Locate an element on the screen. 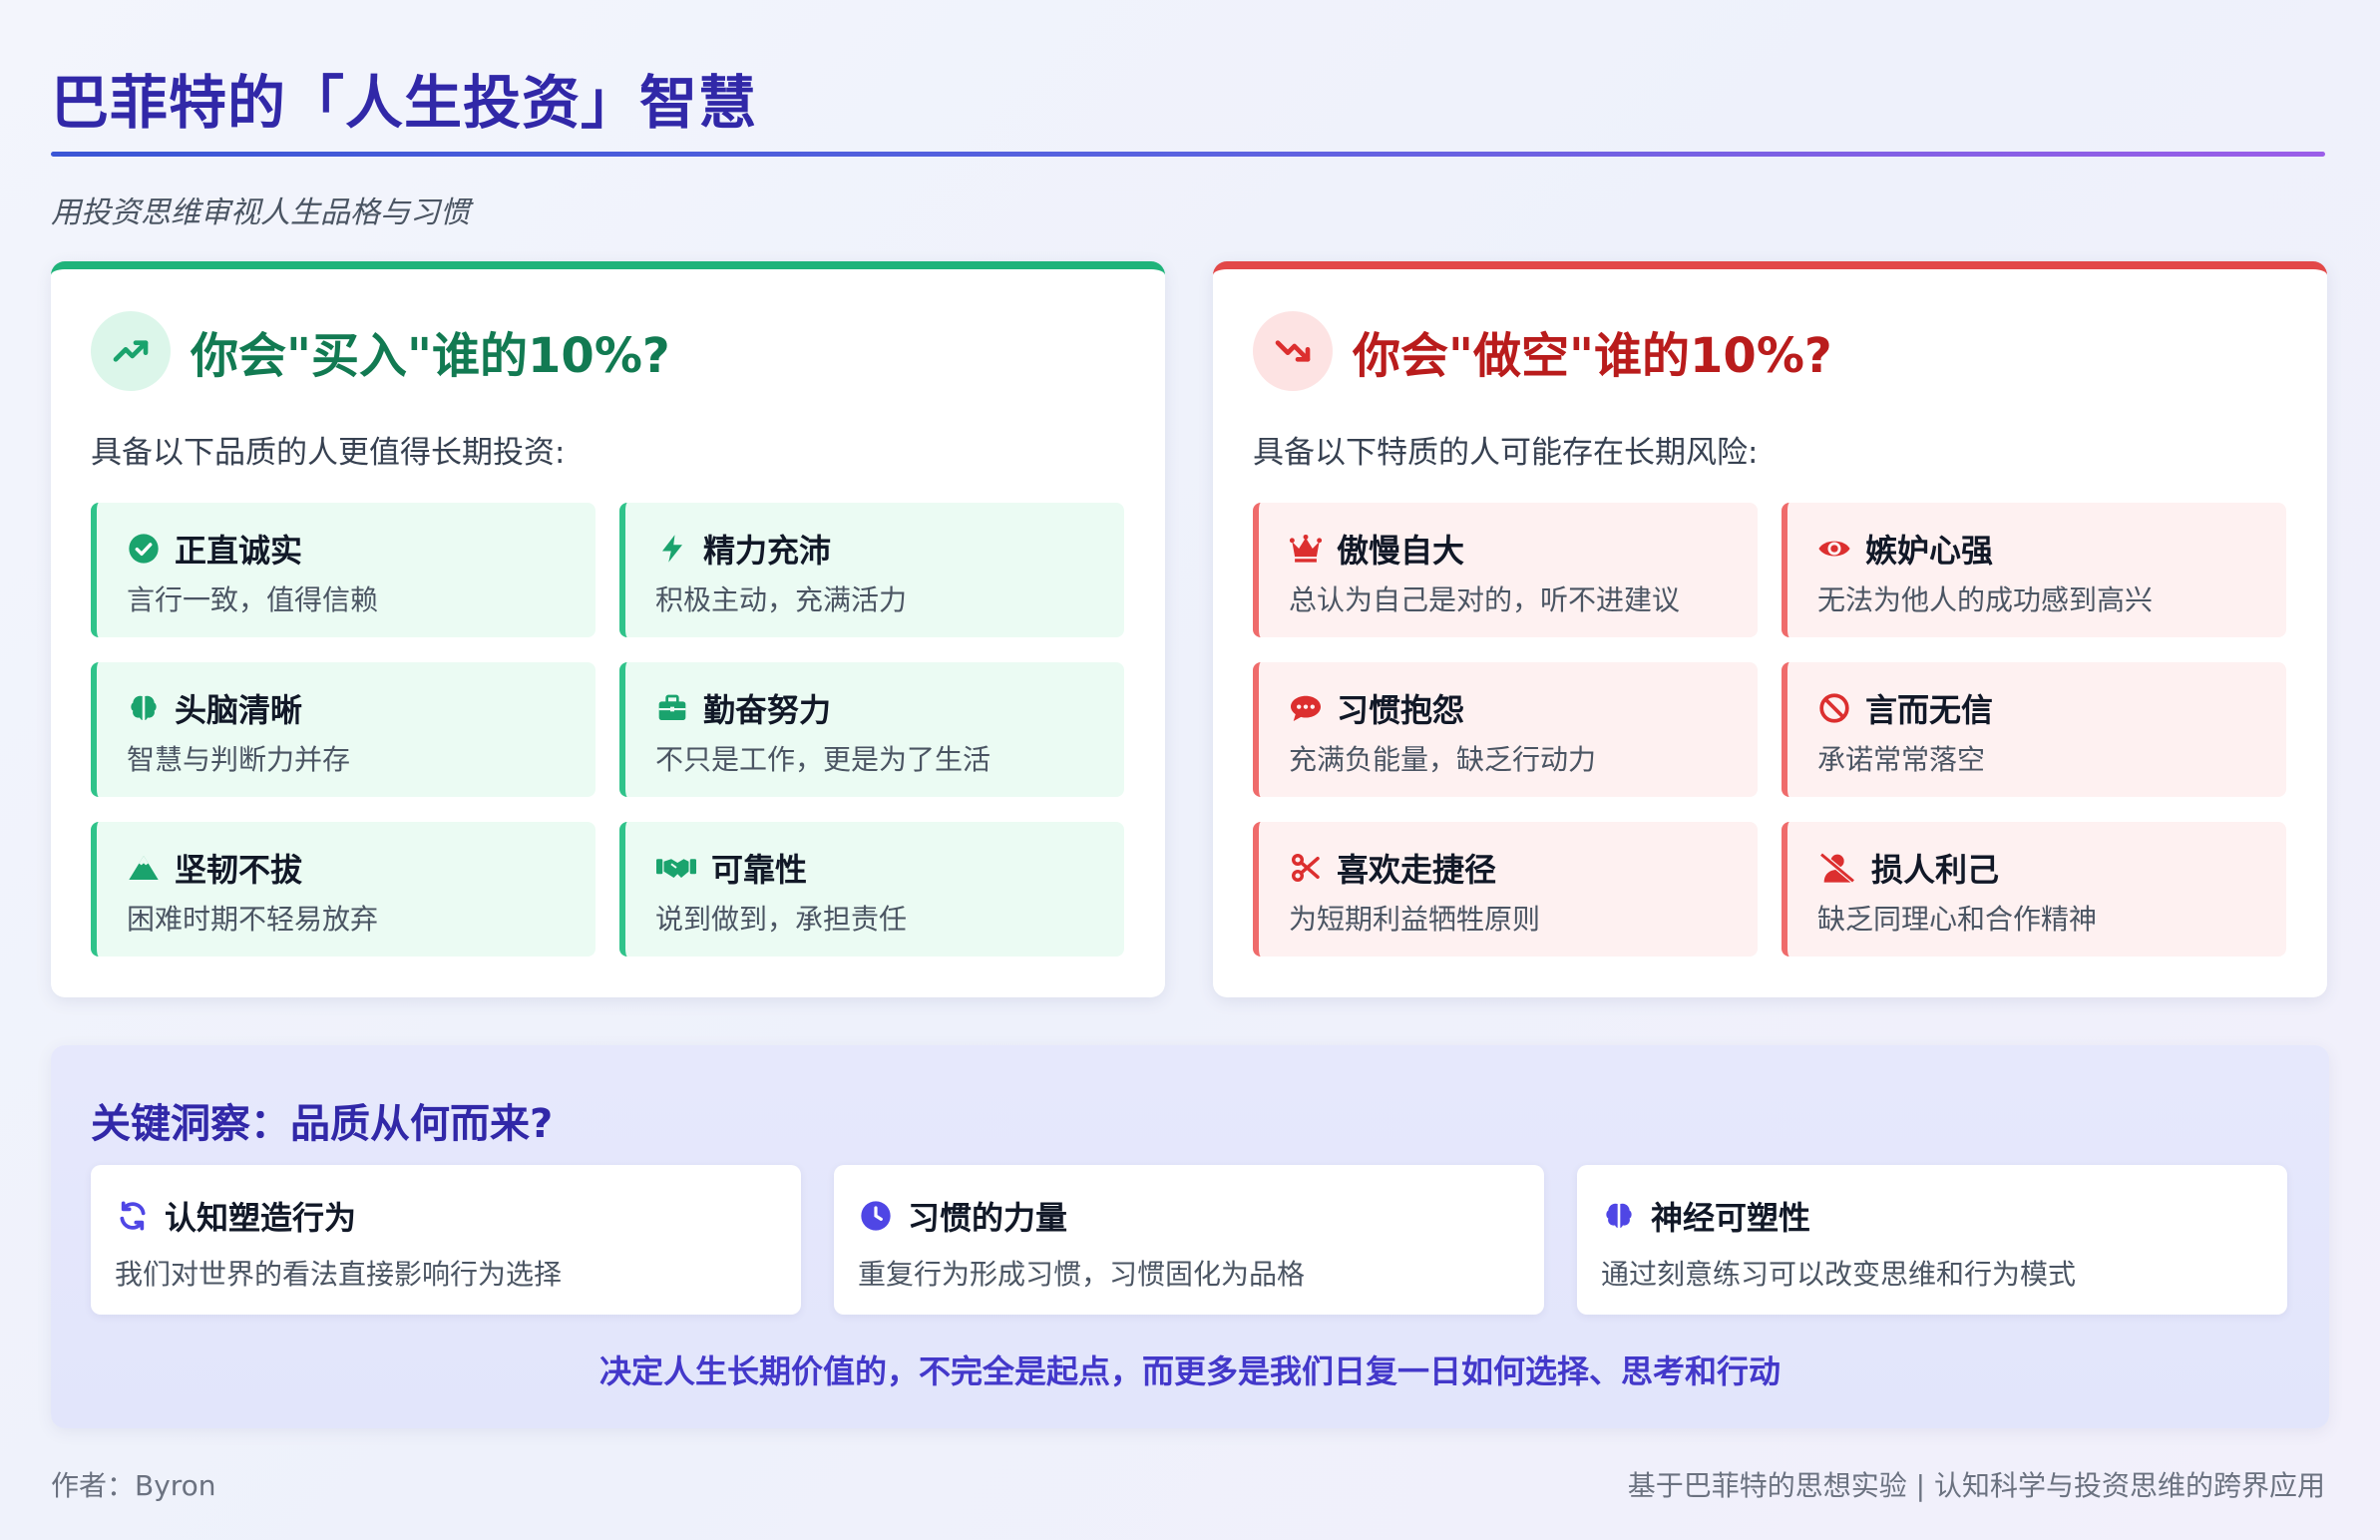  trait-name: 可靠性 is located at coordinates (759, 870).